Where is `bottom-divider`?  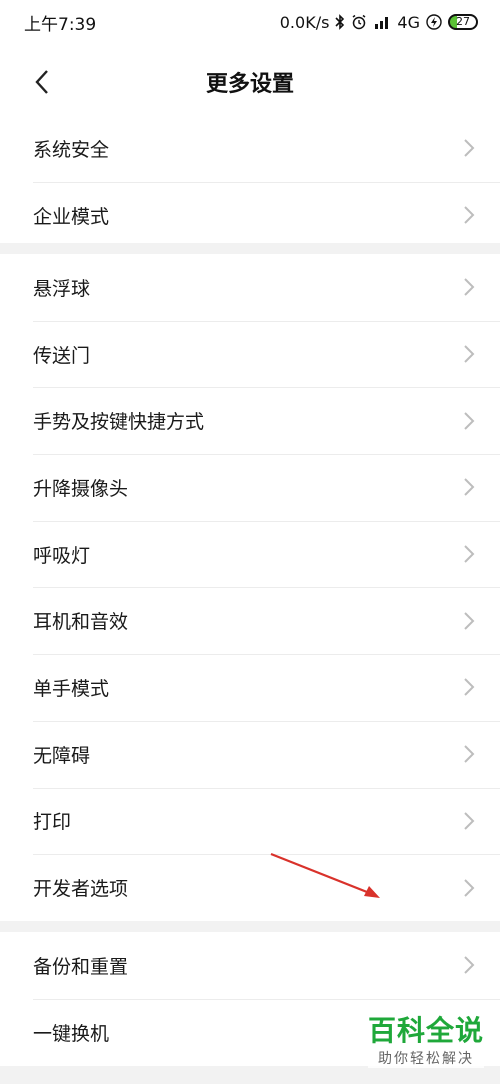
bottom-divider is located at coordinates (250, 1075).